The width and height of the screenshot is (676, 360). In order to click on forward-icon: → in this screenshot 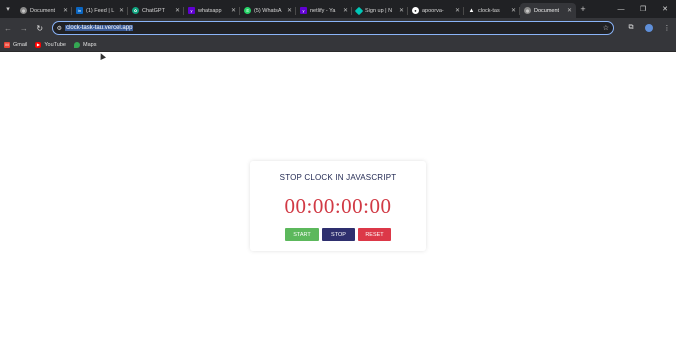, I will do `click(24, 28)`.